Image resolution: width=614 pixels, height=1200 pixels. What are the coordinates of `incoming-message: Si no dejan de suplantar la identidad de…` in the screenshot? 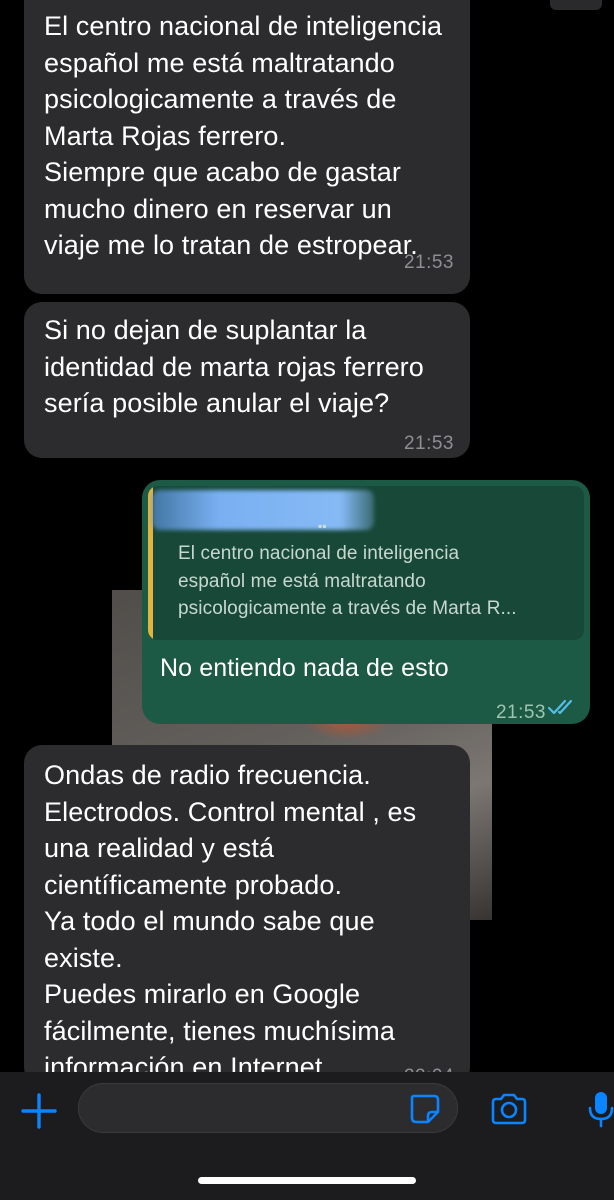 It's located at (247, 380).